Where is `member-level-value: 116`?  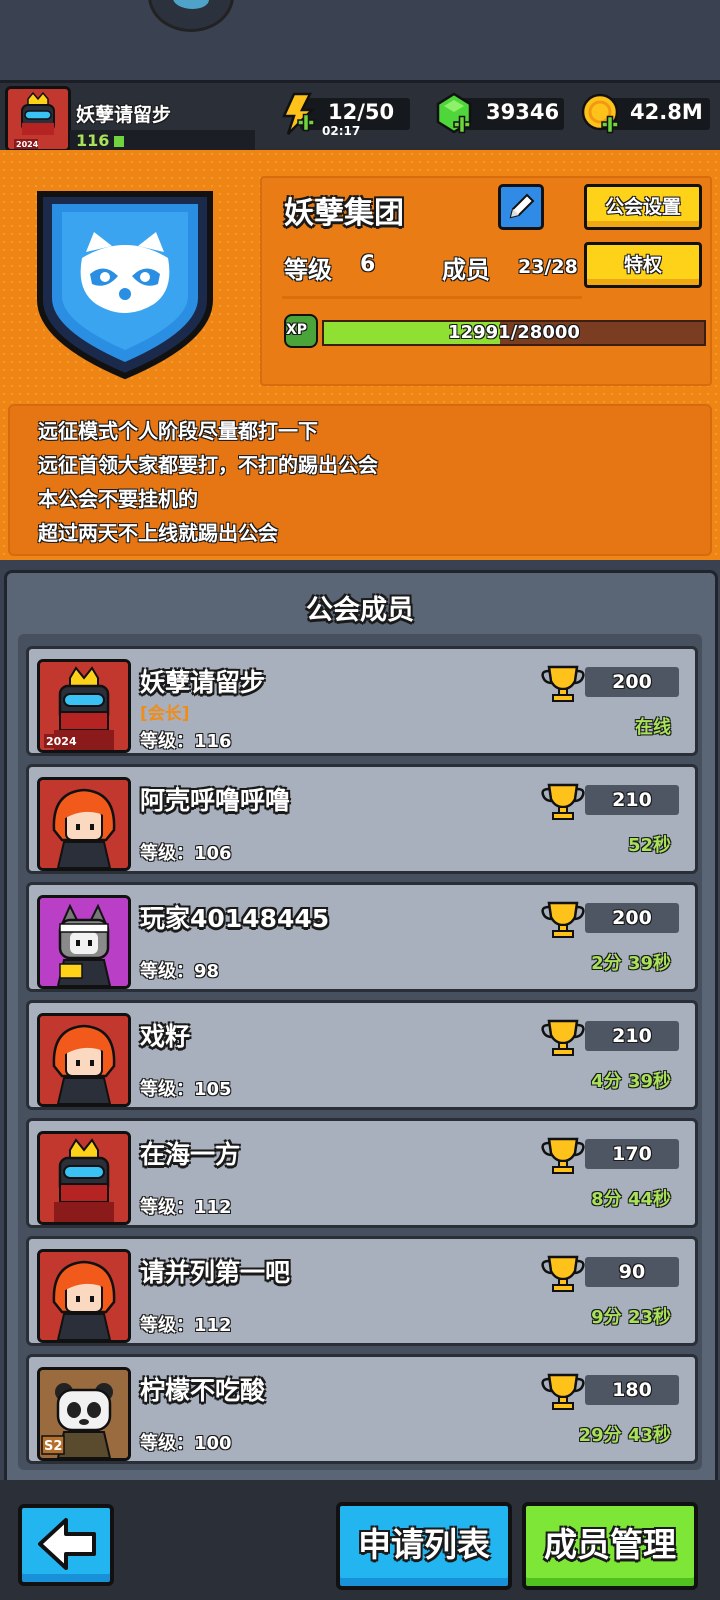
member-level-value: 116 is located at coordinates (213, 741).